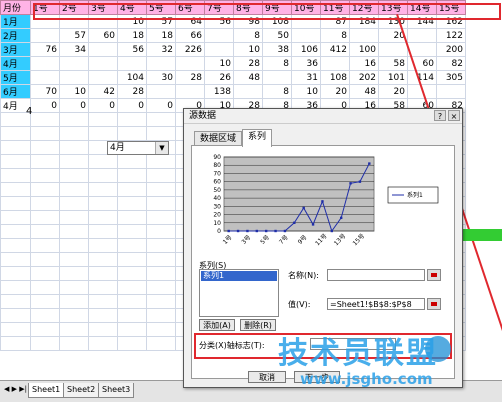 This screenshot has height=402, width=502. Describe the element at coordinates (335, 91) in the screenshot. I see `data-cell: 20` at that location.